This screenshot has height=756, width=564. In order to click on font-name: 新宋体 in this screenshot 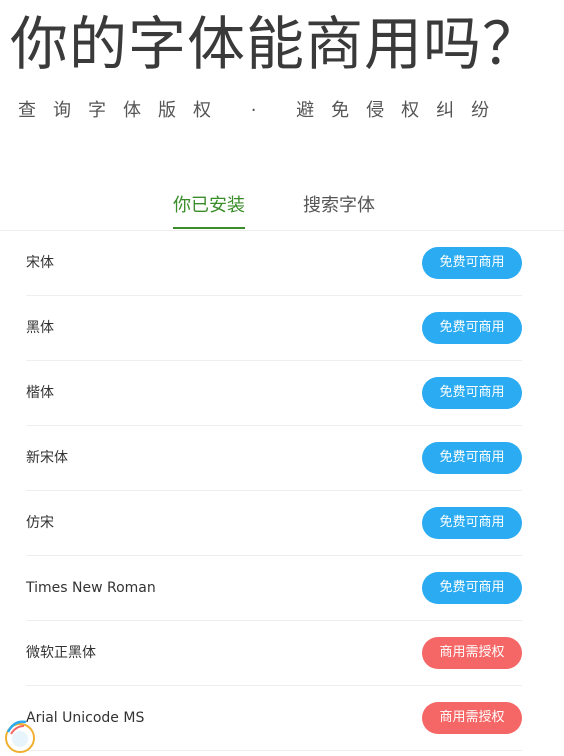, I will do `click(47, 458)`.